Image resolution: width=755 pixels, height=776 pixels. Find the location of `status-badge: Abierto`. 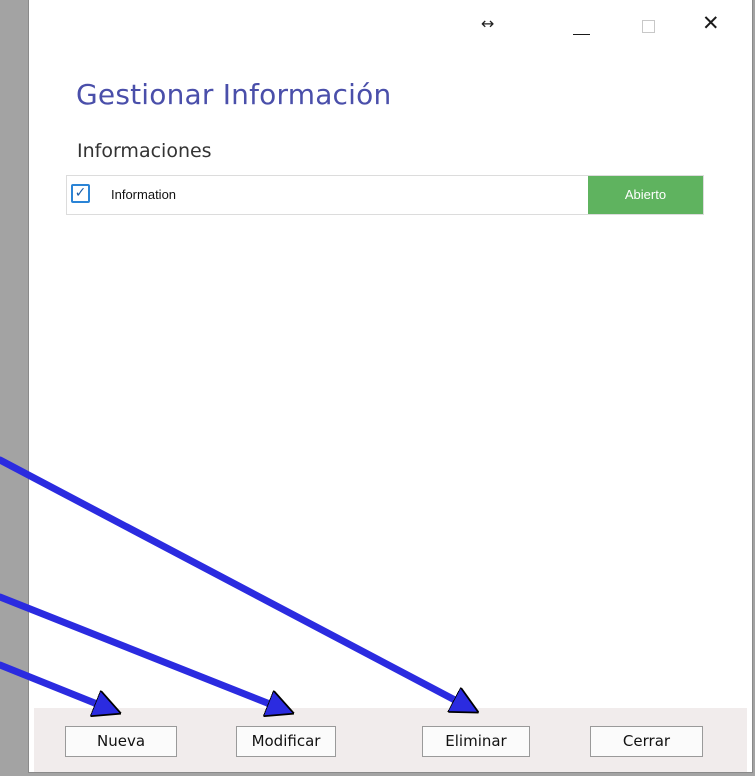

status-badge: Abierto is located at coordinates (645, 195).